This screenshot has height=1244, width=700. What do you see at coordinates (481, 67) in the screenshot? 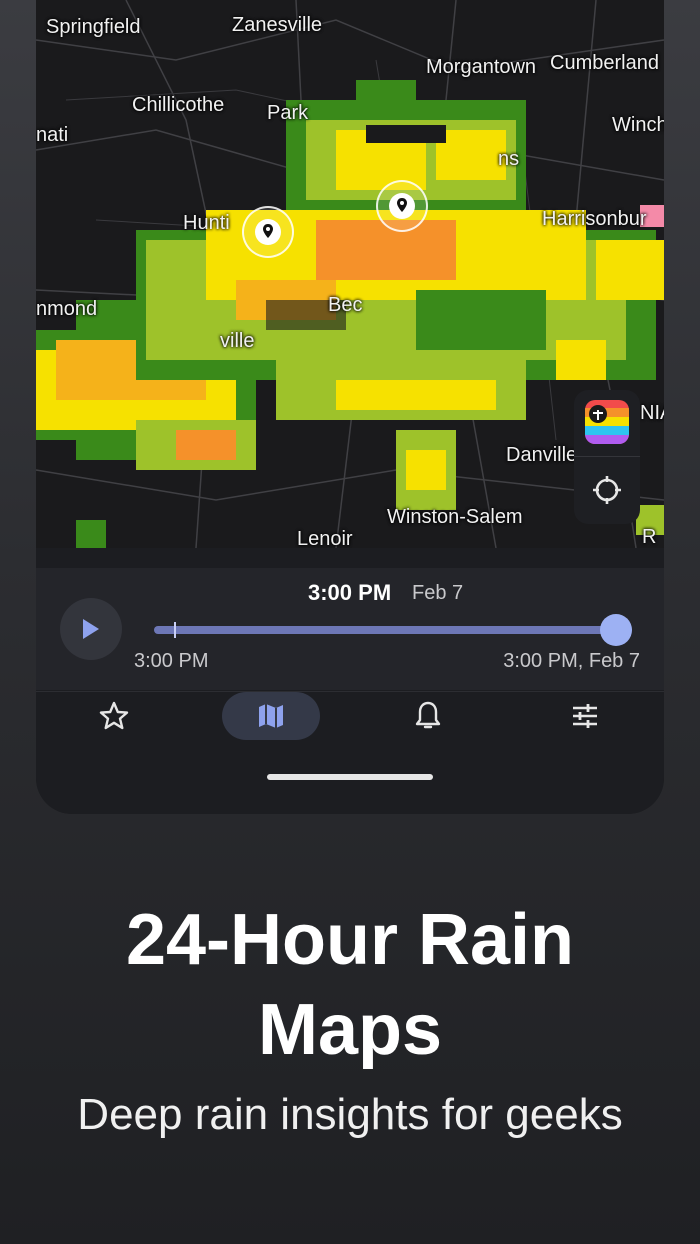
I see `city-label: Morgantown` at bounding box center [481, 67].